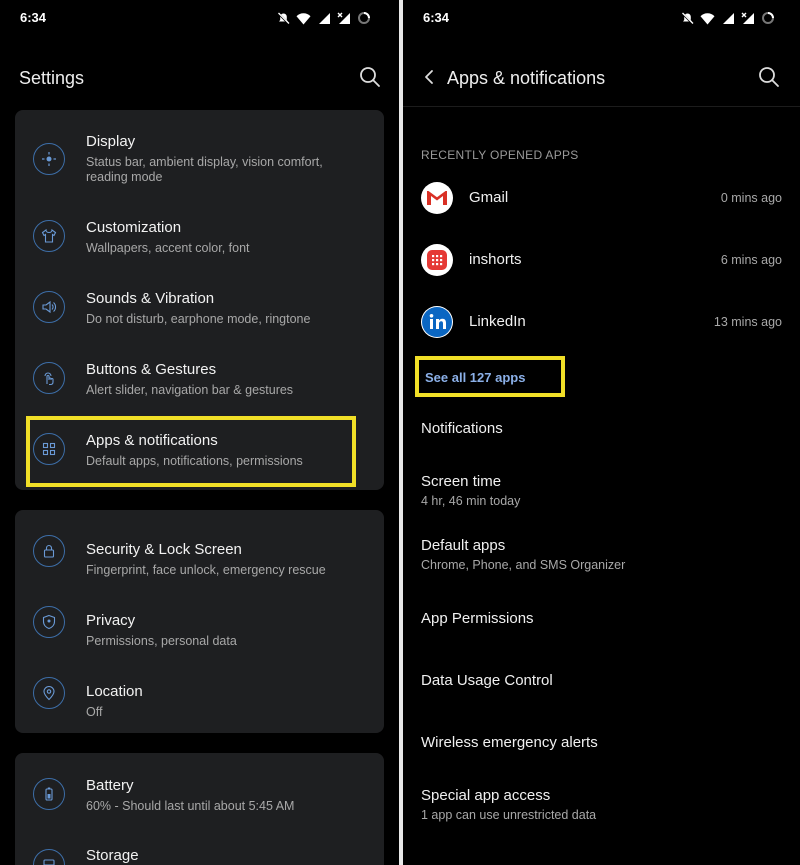 This screenshot has height=865, width=800. I want to click on settings-item-title: Location, so click(114, 691).